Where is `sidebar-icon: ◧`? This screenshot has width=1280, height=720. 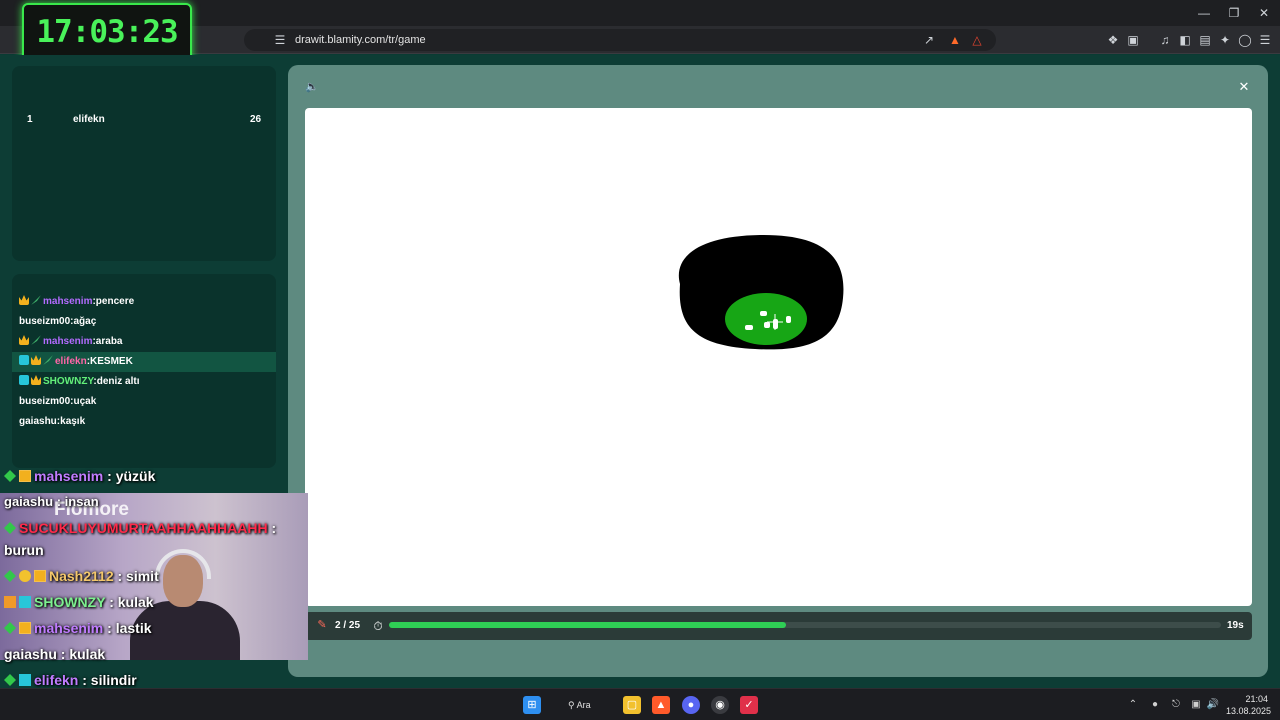
sidebar-icon: ◧ is located at coordinates (1185, 40).